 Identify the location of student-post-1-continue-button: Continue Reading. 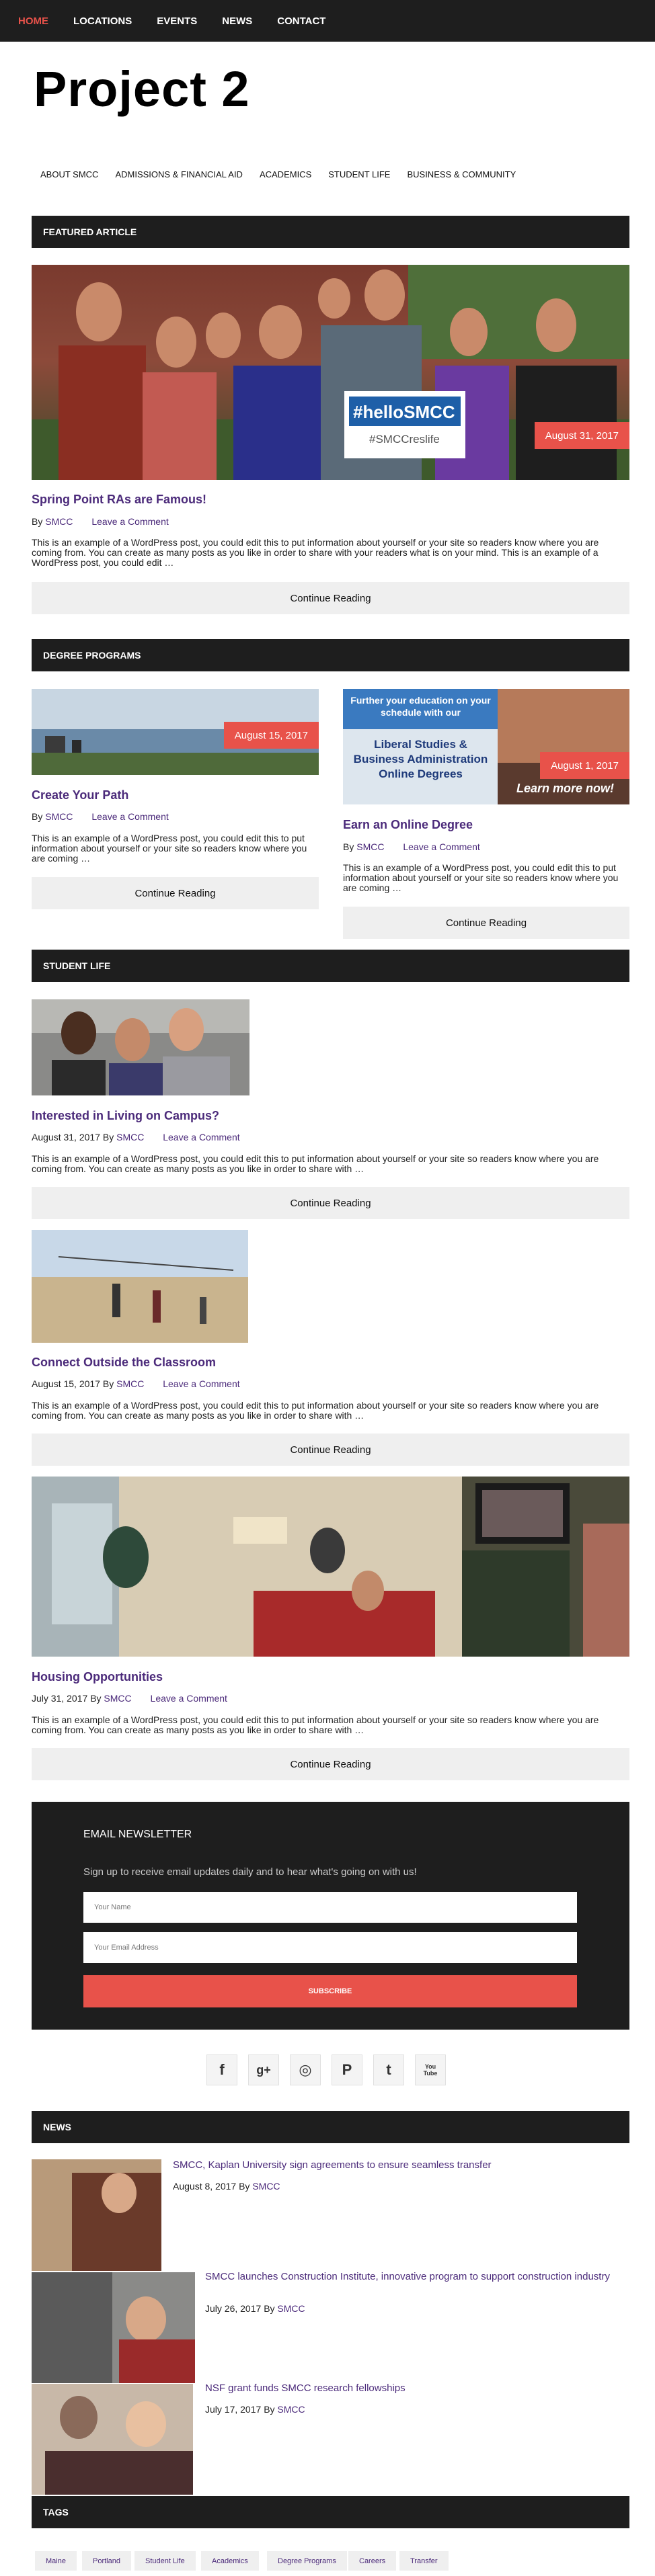
(330, 1203).